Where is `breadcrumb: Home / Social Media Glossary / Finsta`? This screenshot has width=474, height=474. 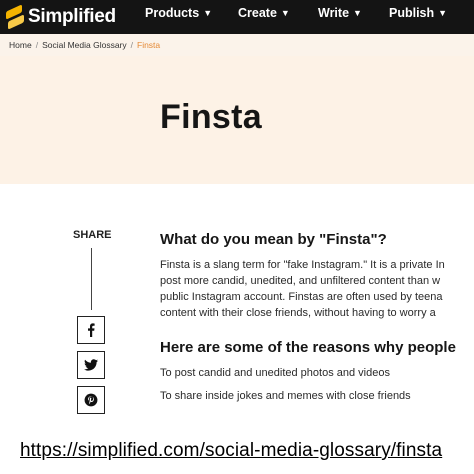 breadcrumb: Home / Social Media Glossary / Finsta is located at coordinates (84, 45).